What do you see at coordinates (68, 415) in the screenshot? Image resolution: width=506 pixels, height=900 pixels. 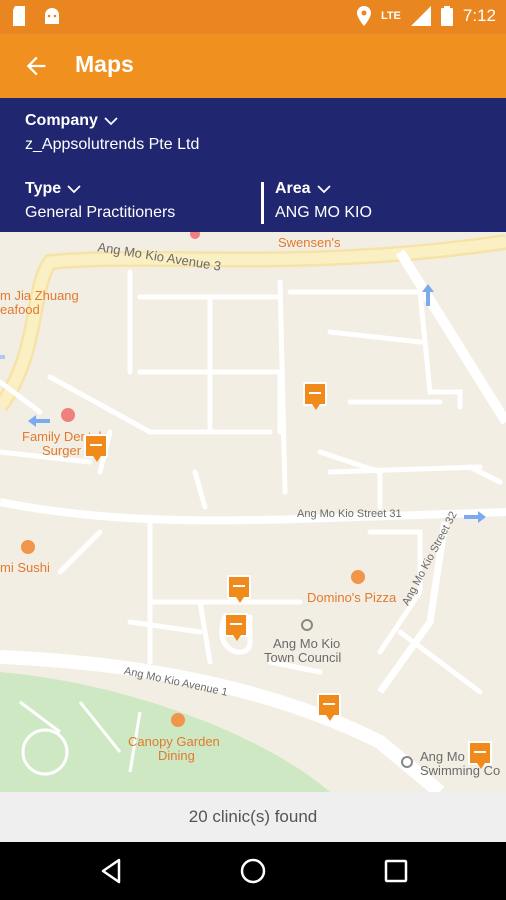 I see `dental-poi-icon` at bounding box center [68, 415].